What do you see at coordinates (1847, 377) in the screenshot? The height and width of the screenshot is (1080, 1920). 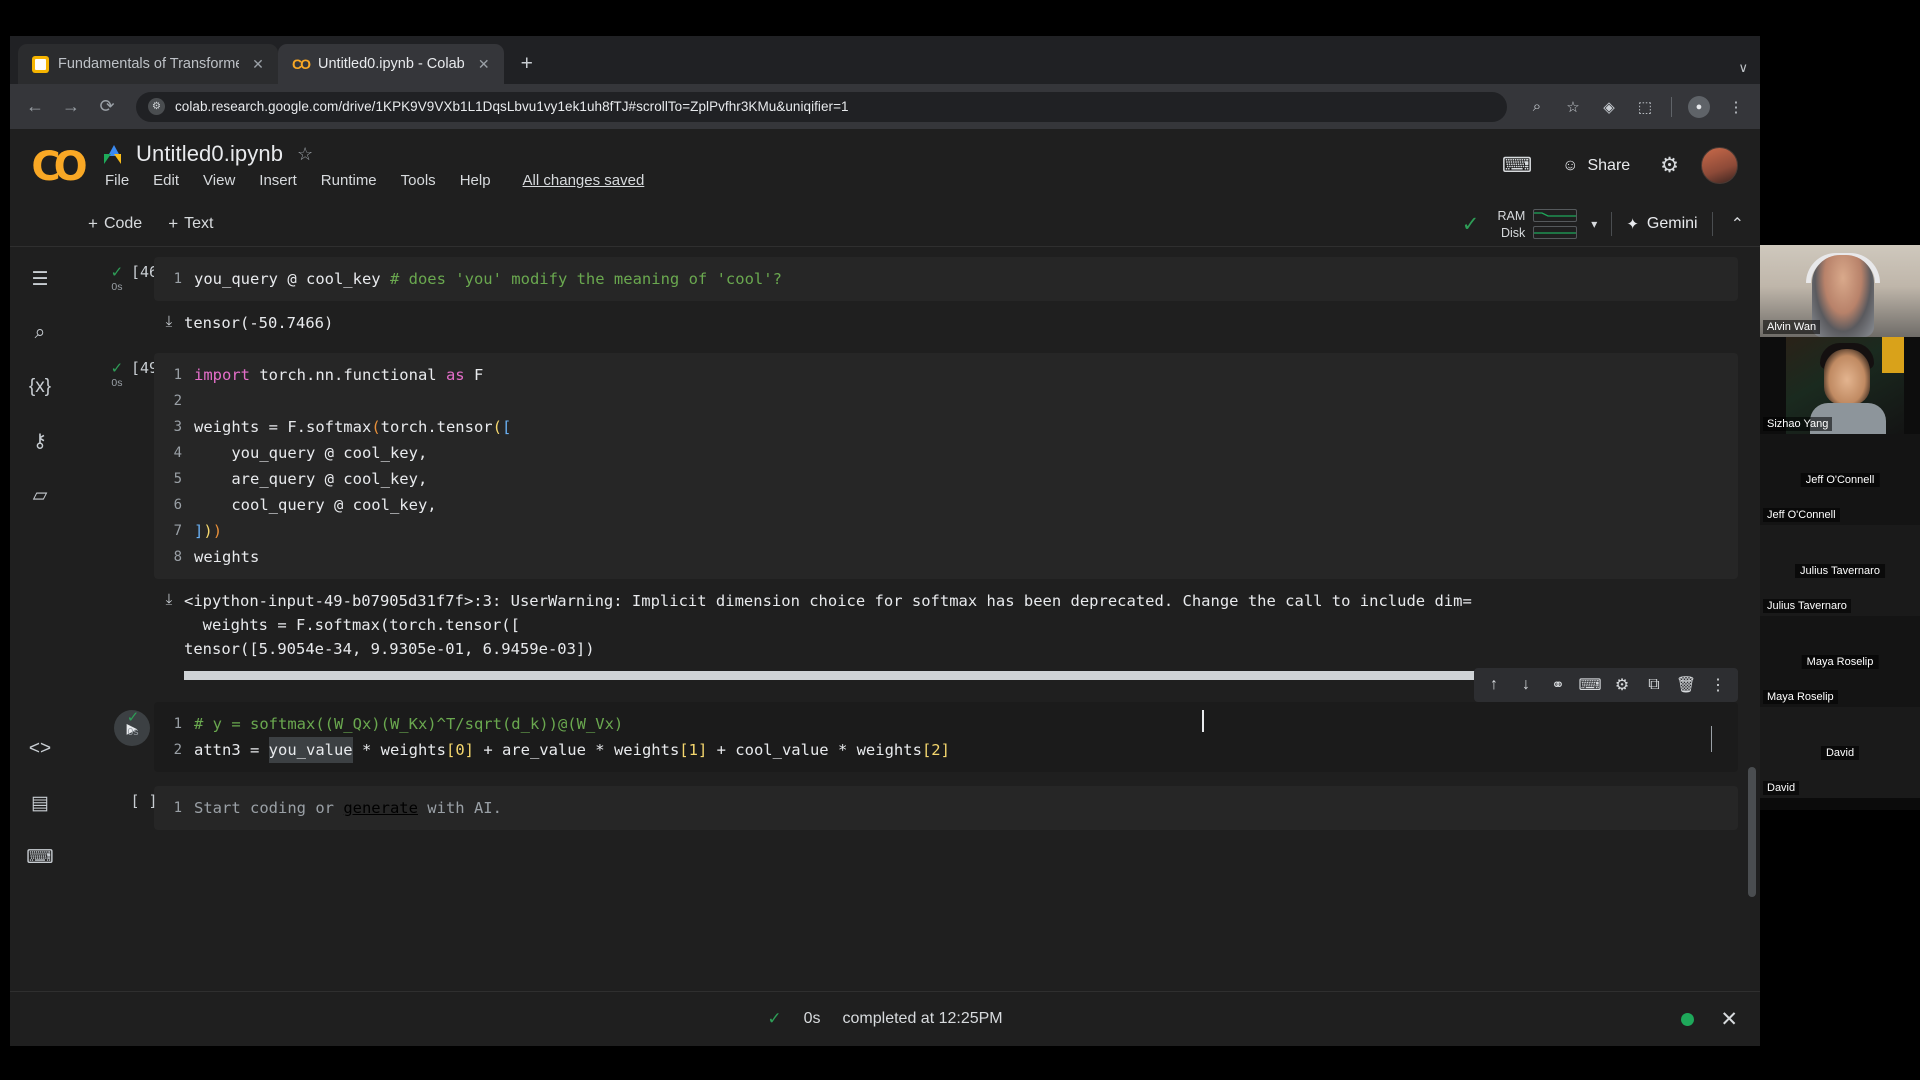 I see `participant-face` at bounding box center [1847, 377].